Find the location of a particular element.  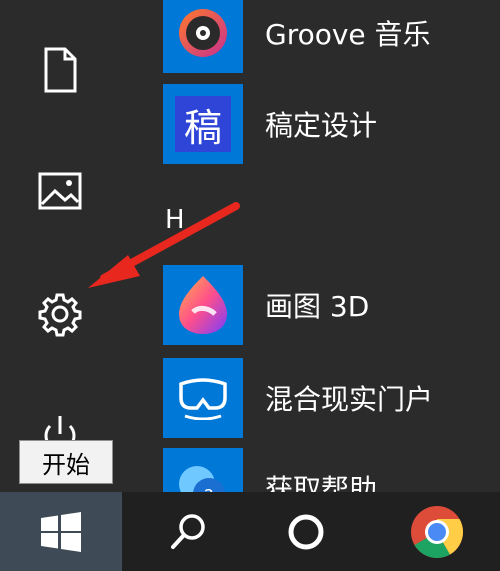

gaoding-icon: 稿 is located at coordinates (203, 124).